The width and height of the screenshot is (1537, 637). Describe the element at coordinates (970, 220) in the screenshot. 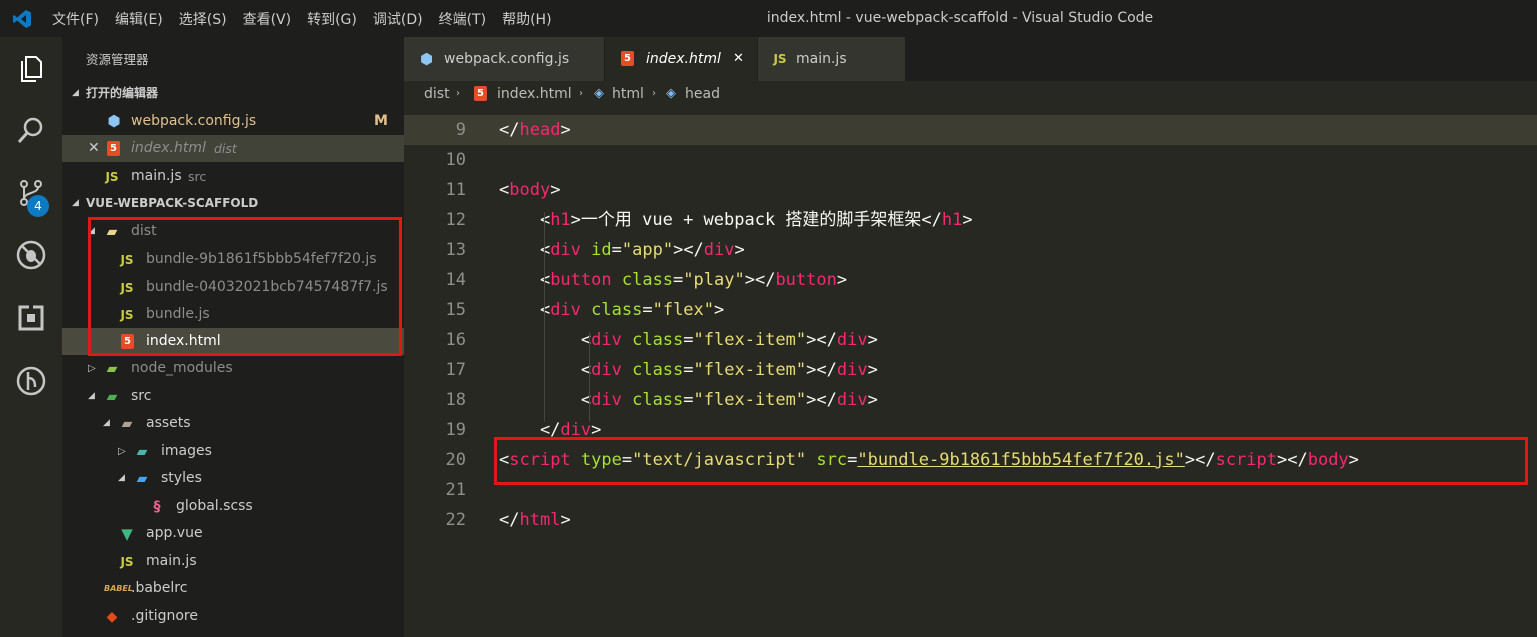

I see `code-line: 12 <h1>一个用 vue + webpack 搭建的脚手架框架</h1>` at that location.